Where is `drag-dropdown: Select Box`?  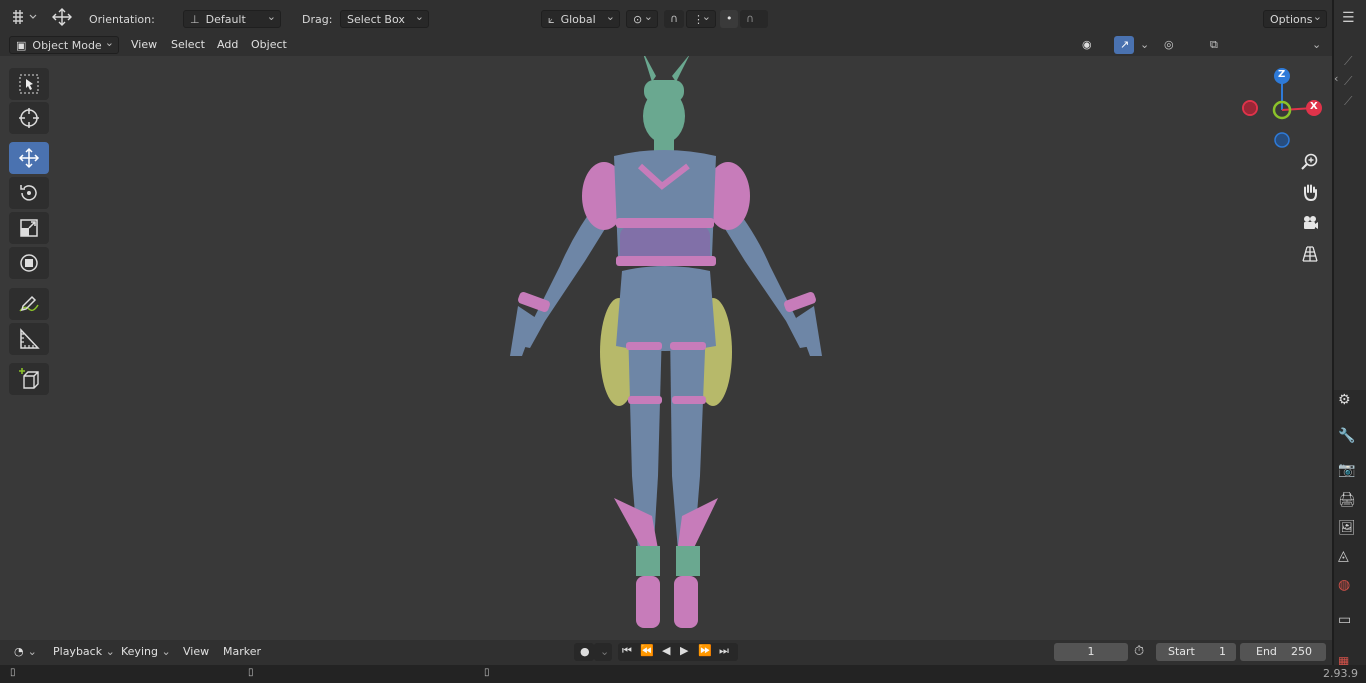 drag-dropdown: Select Box is located at coordinates (384, 18).